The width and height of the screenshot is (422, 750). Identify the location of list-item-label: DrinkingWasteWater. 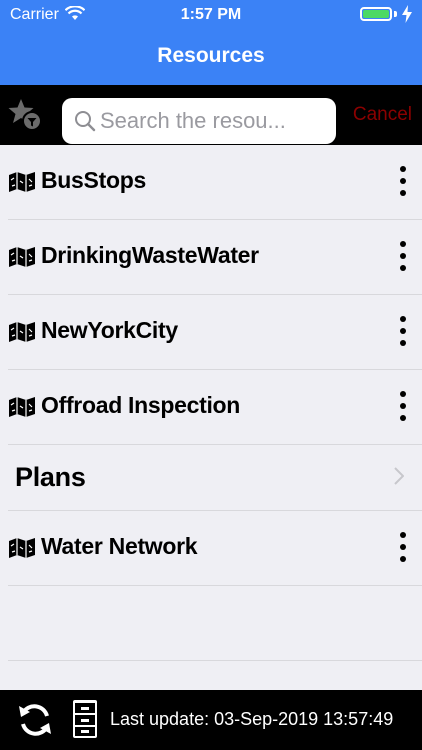
(150, 255).